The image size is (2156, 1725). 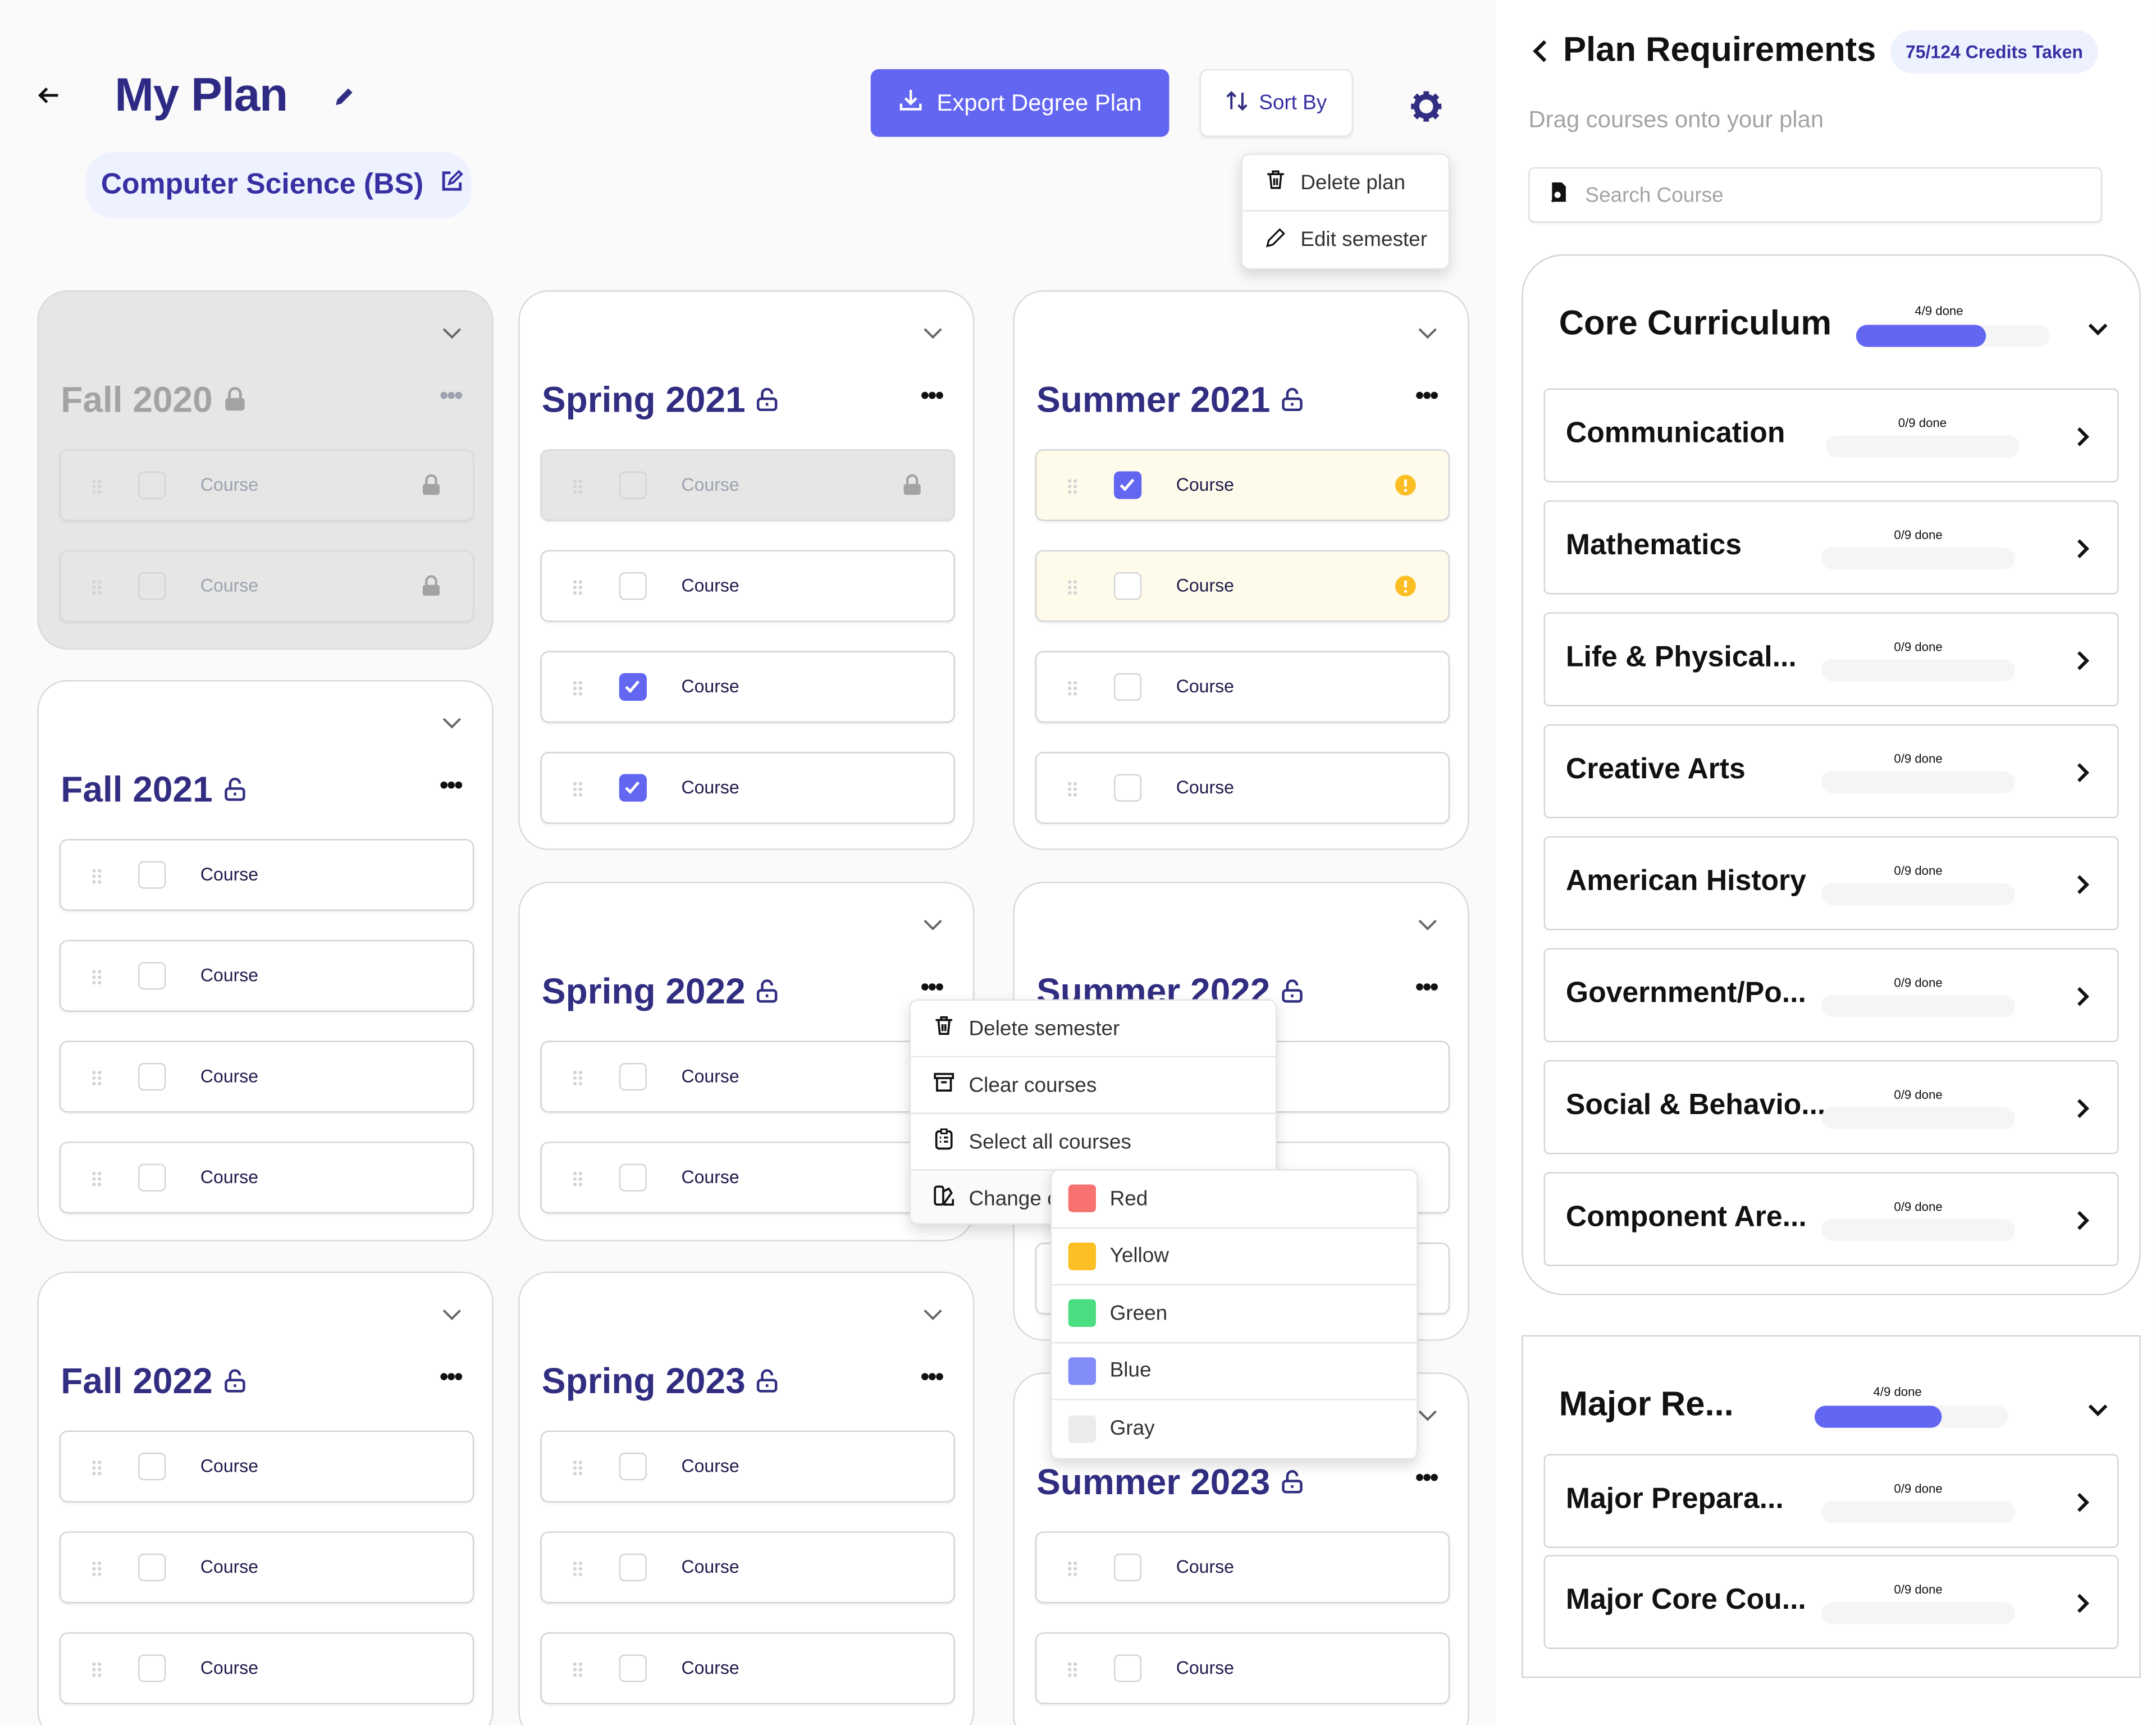 I want to click on color-option-red: Red, so click(x=1234, y=1200).